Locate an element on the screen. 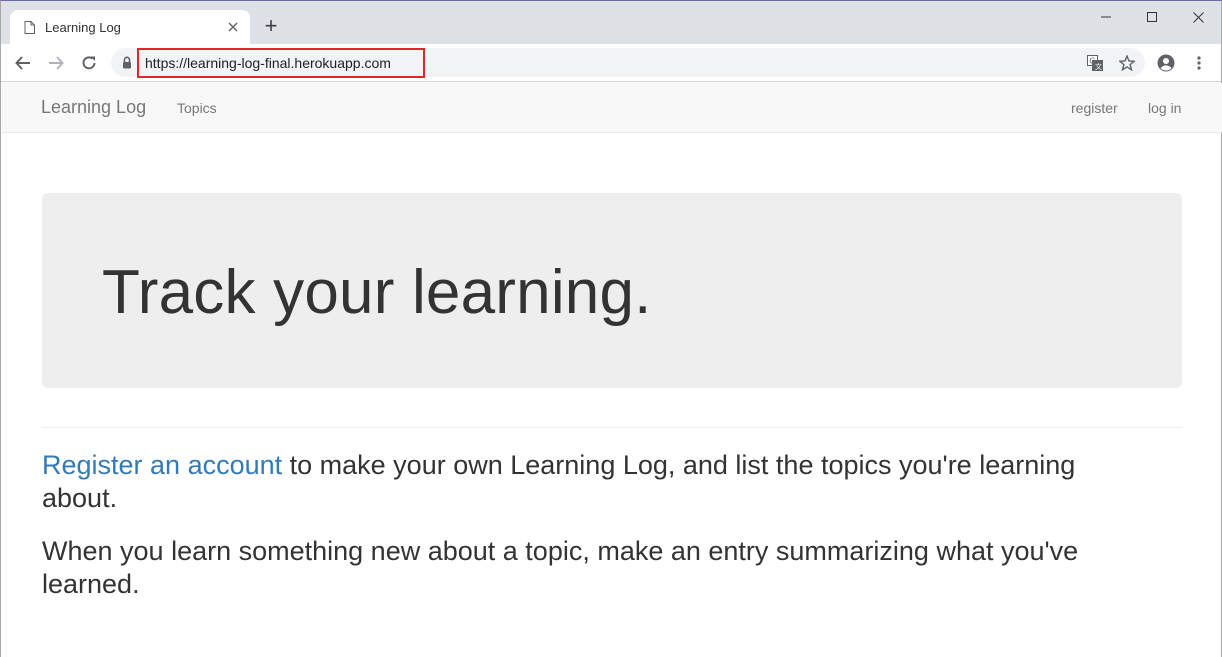 This screenshot has width=1222, height=657. minimize-icon is located at coordinates (1106, 17).